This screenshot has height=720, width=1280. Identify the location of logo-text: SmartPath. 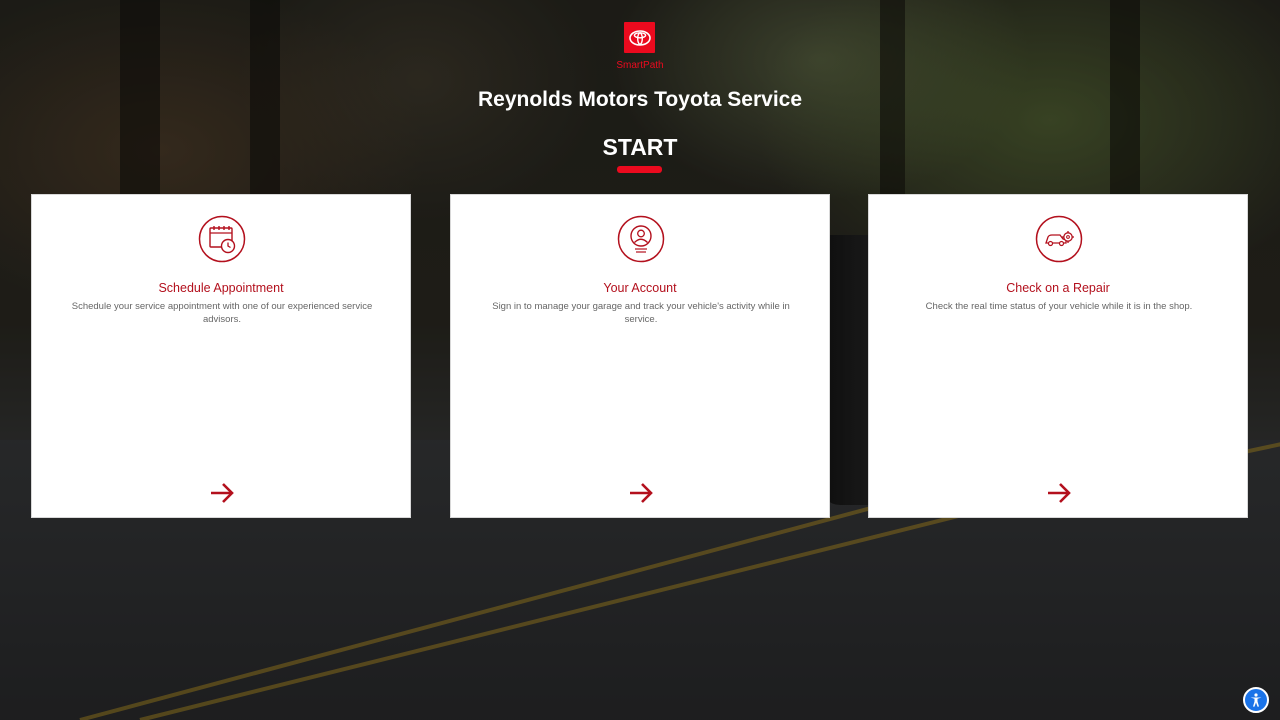
(640, 65).